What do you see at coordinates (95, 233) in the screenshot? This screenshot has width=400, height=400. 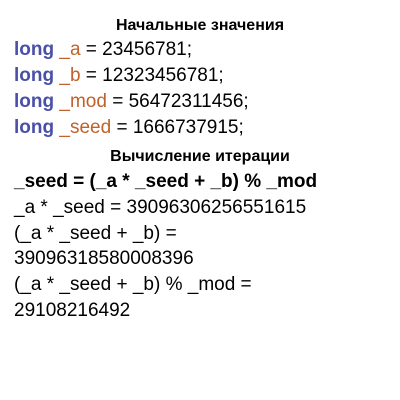 I see `calc-line-sum-label: (_a * _seed + _b) =` at bounding box center [95, 233].